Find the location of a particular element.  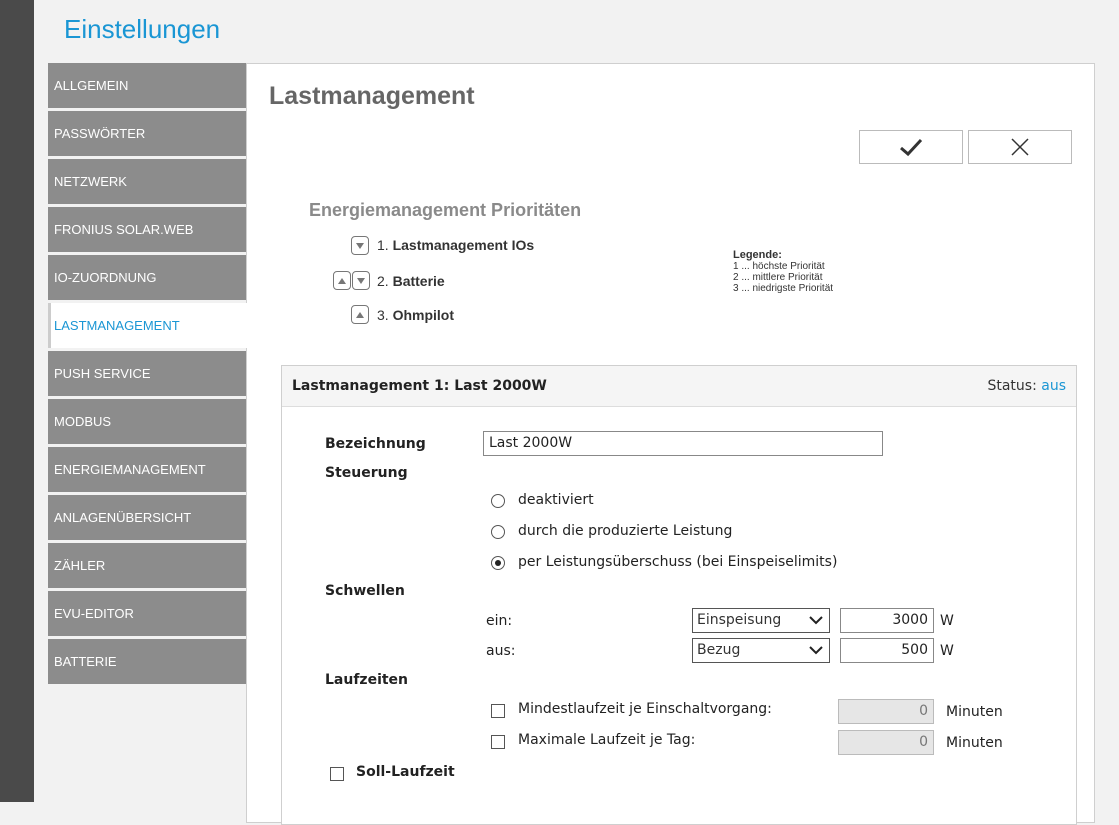

priorities-title: Energiemanagement Prioritäten is located at coordinates (445, 210).